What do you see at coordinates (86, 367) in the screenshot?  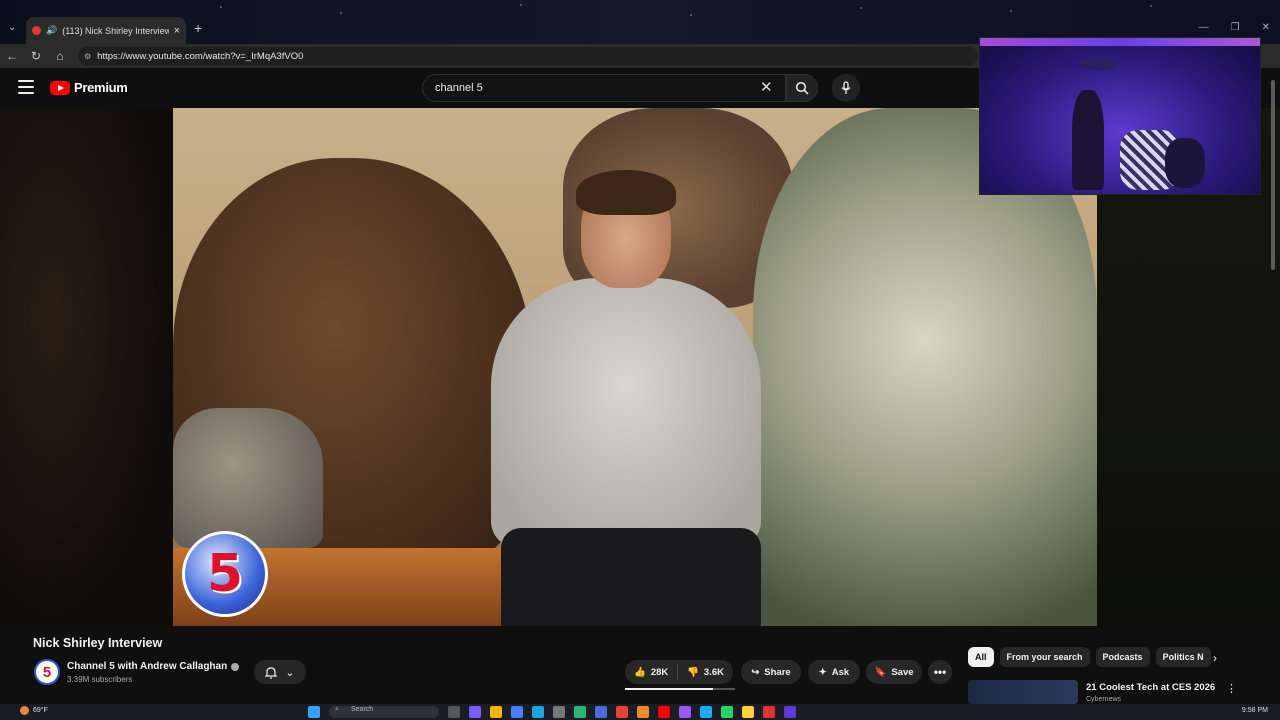 I see `video-ambient-left` at bounding box center [86, 367].